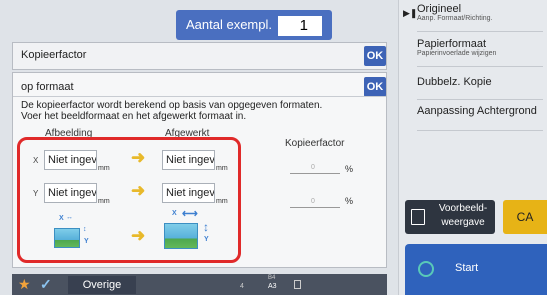  What do you see at coordinates (410, 13) in the screenshot?
I see `expand-arrow-icon: ▶❚` at bounding box center [410, 13].